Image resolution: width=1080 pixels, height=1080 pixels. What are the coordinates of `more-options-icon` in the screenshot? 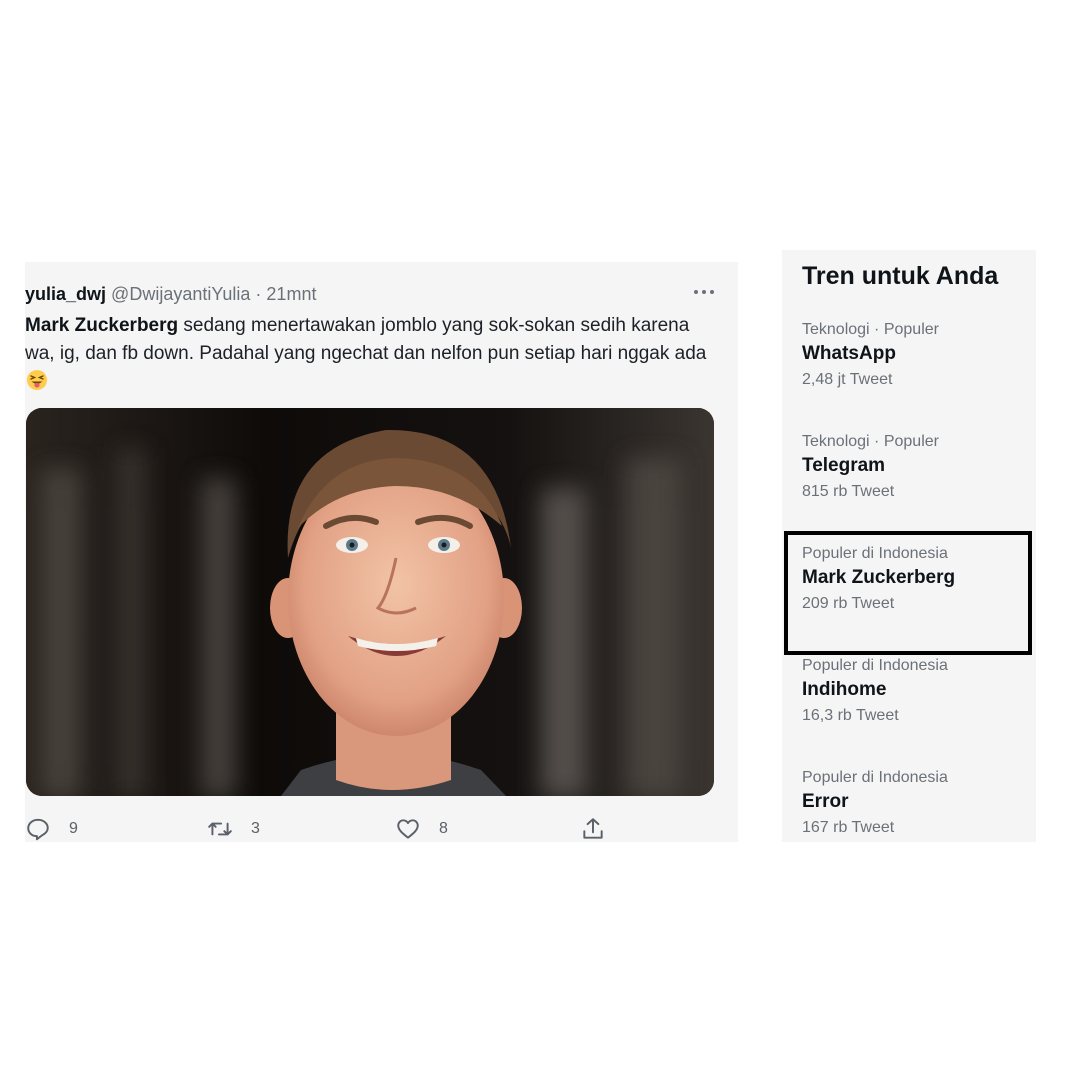 It's located at (704, 291).